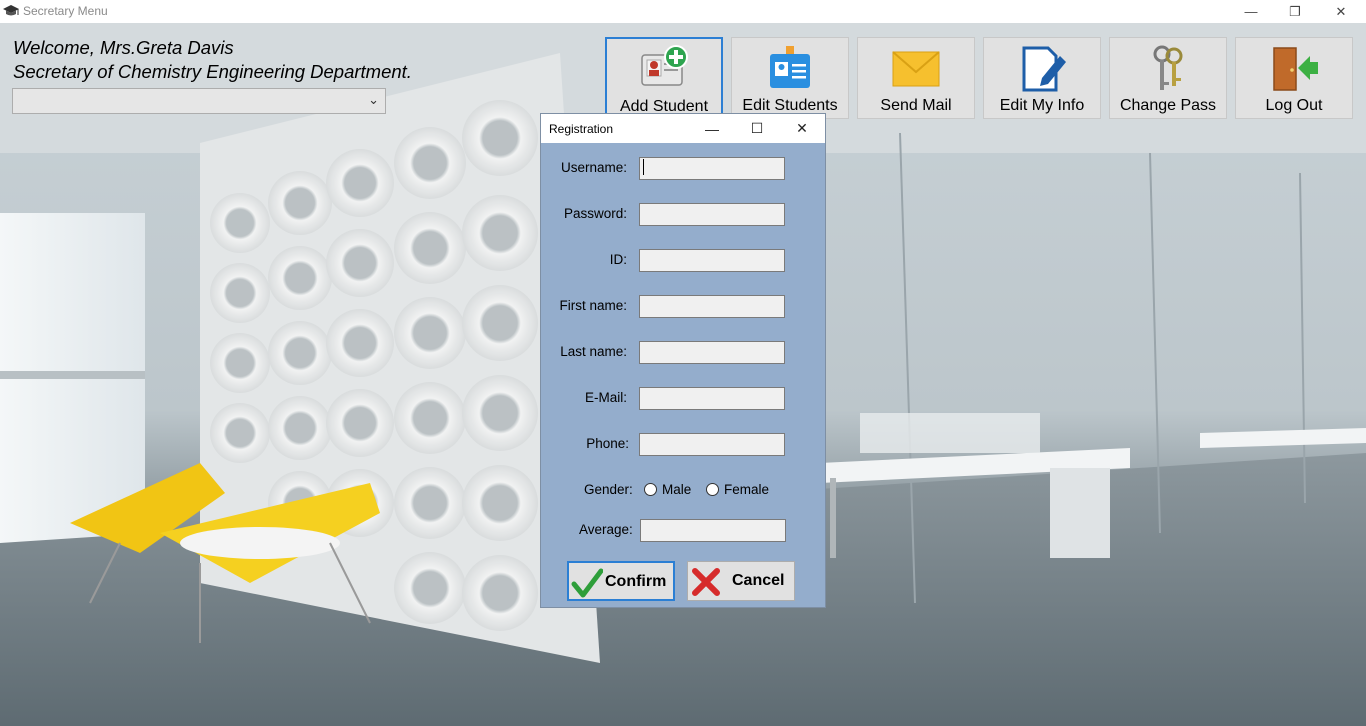 The image size is (1366, 726). What do you see at coordinates (712, 128) in the screenshot?
I see `dialog-minimize-button: —` at bounding box center [712, 128].